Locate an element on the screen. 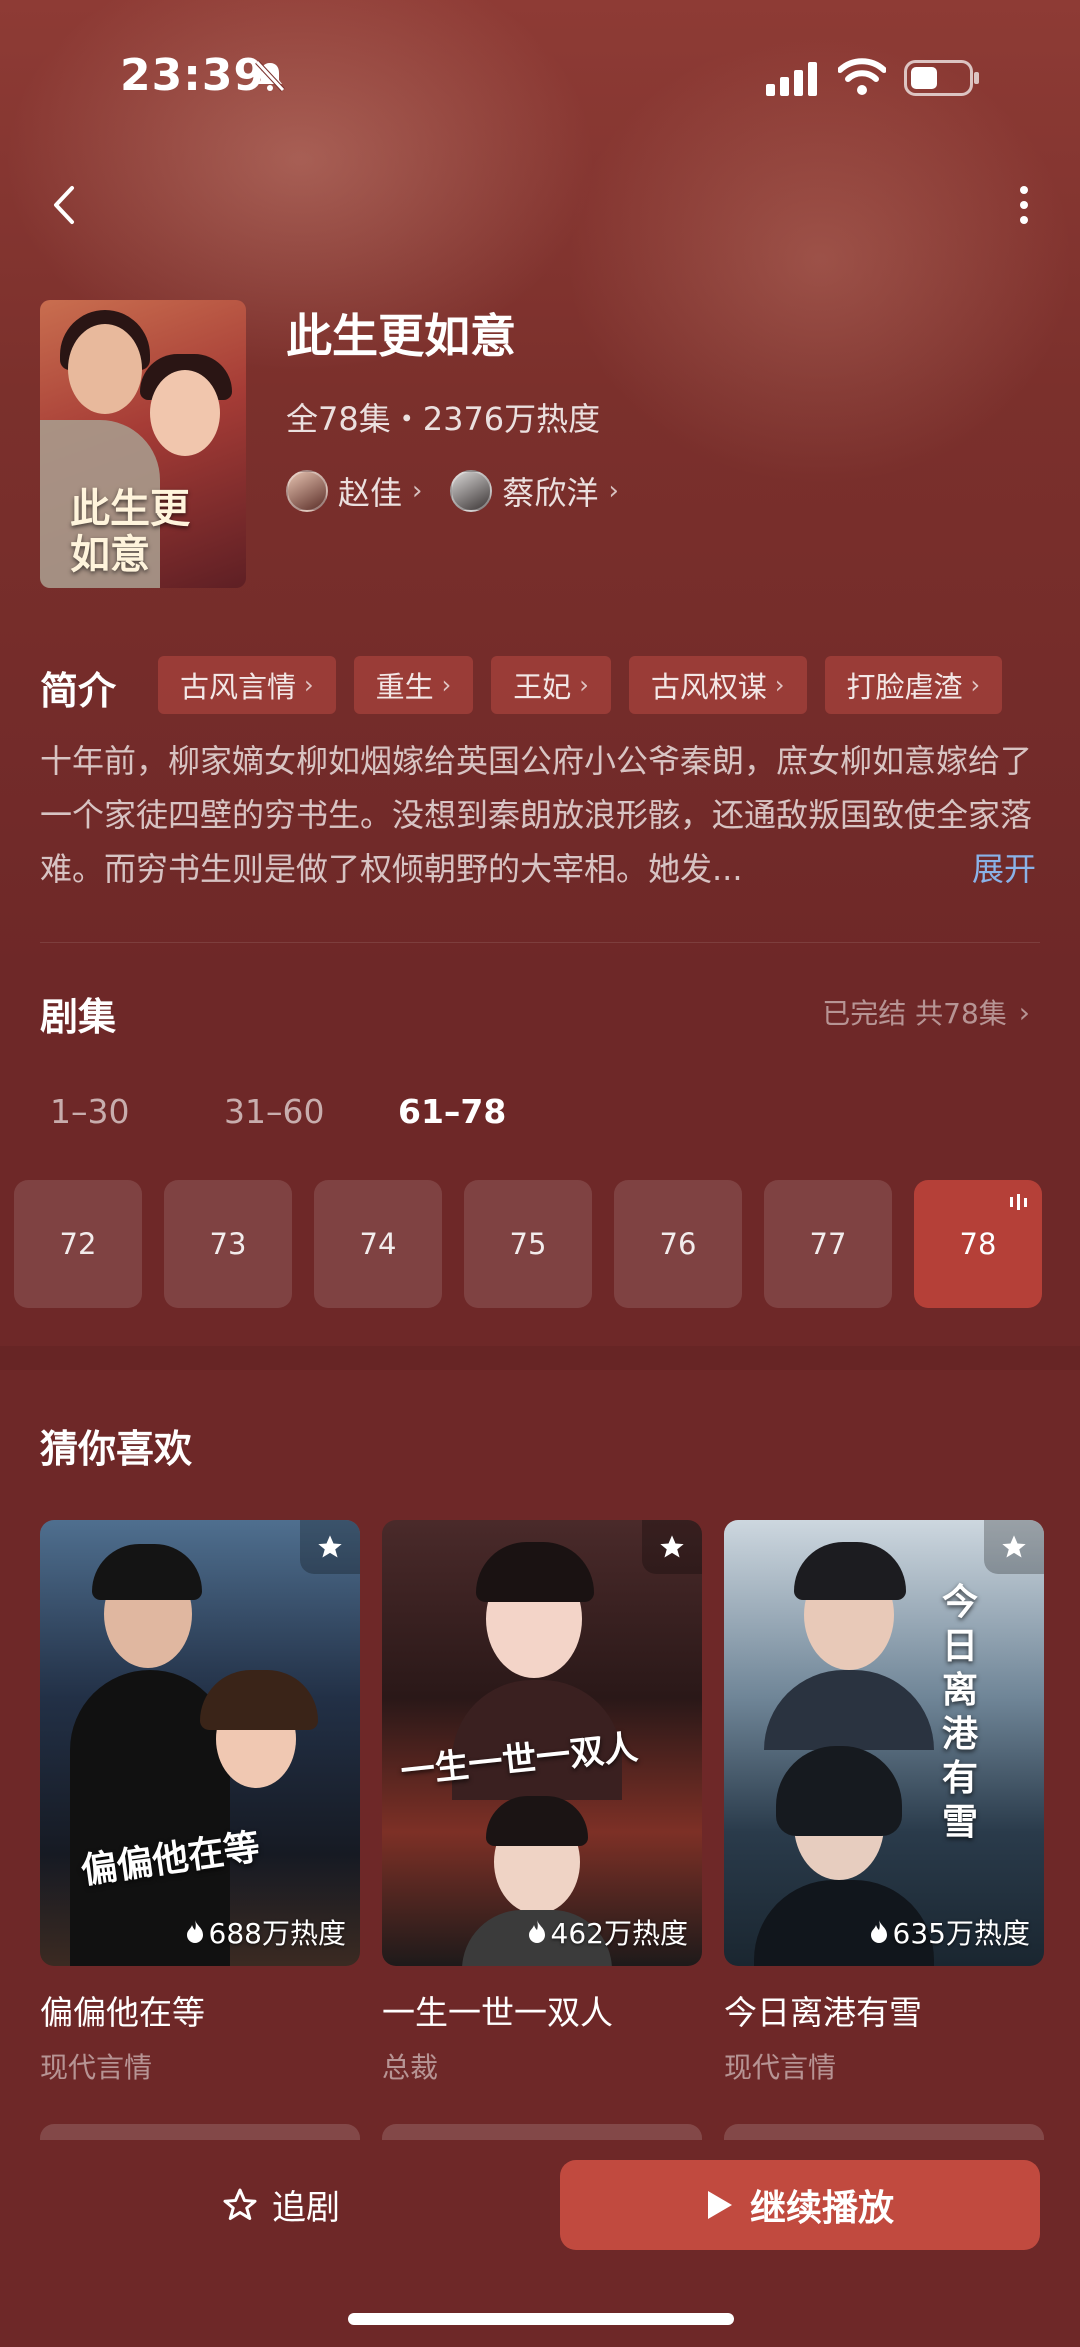 The image size is (1080, 2347). star-outline-icon is located at coordinates (240, 2204).